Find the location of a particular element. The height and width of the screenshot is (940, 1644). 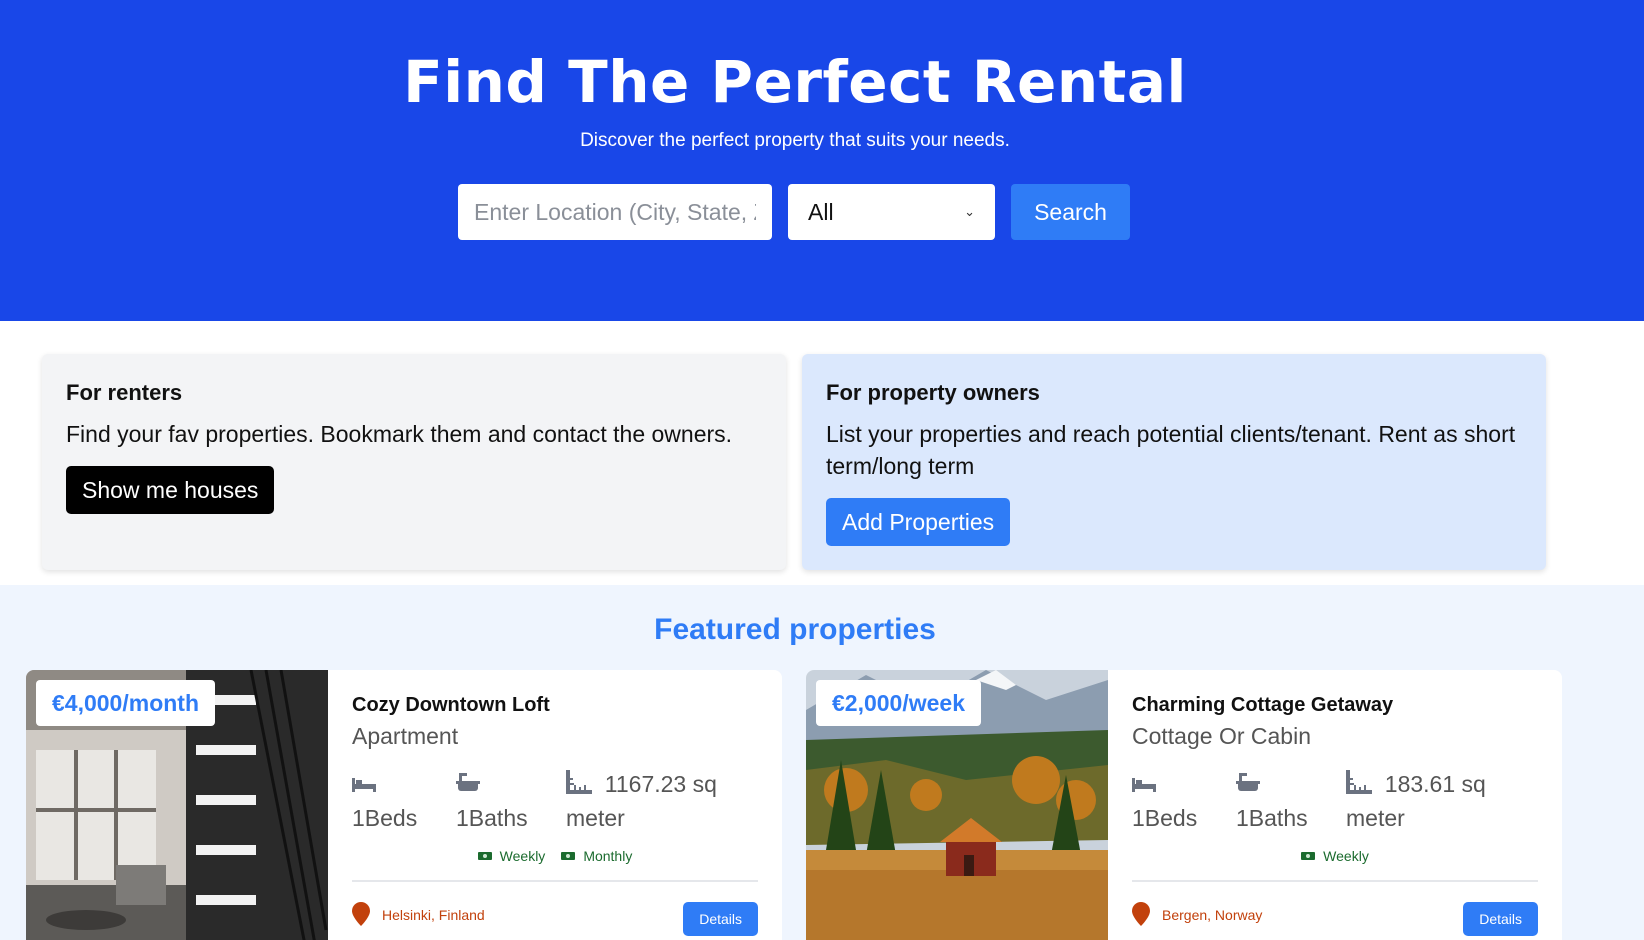

chevron-down-icon: ⌄ is located at coordinates (969, 211).